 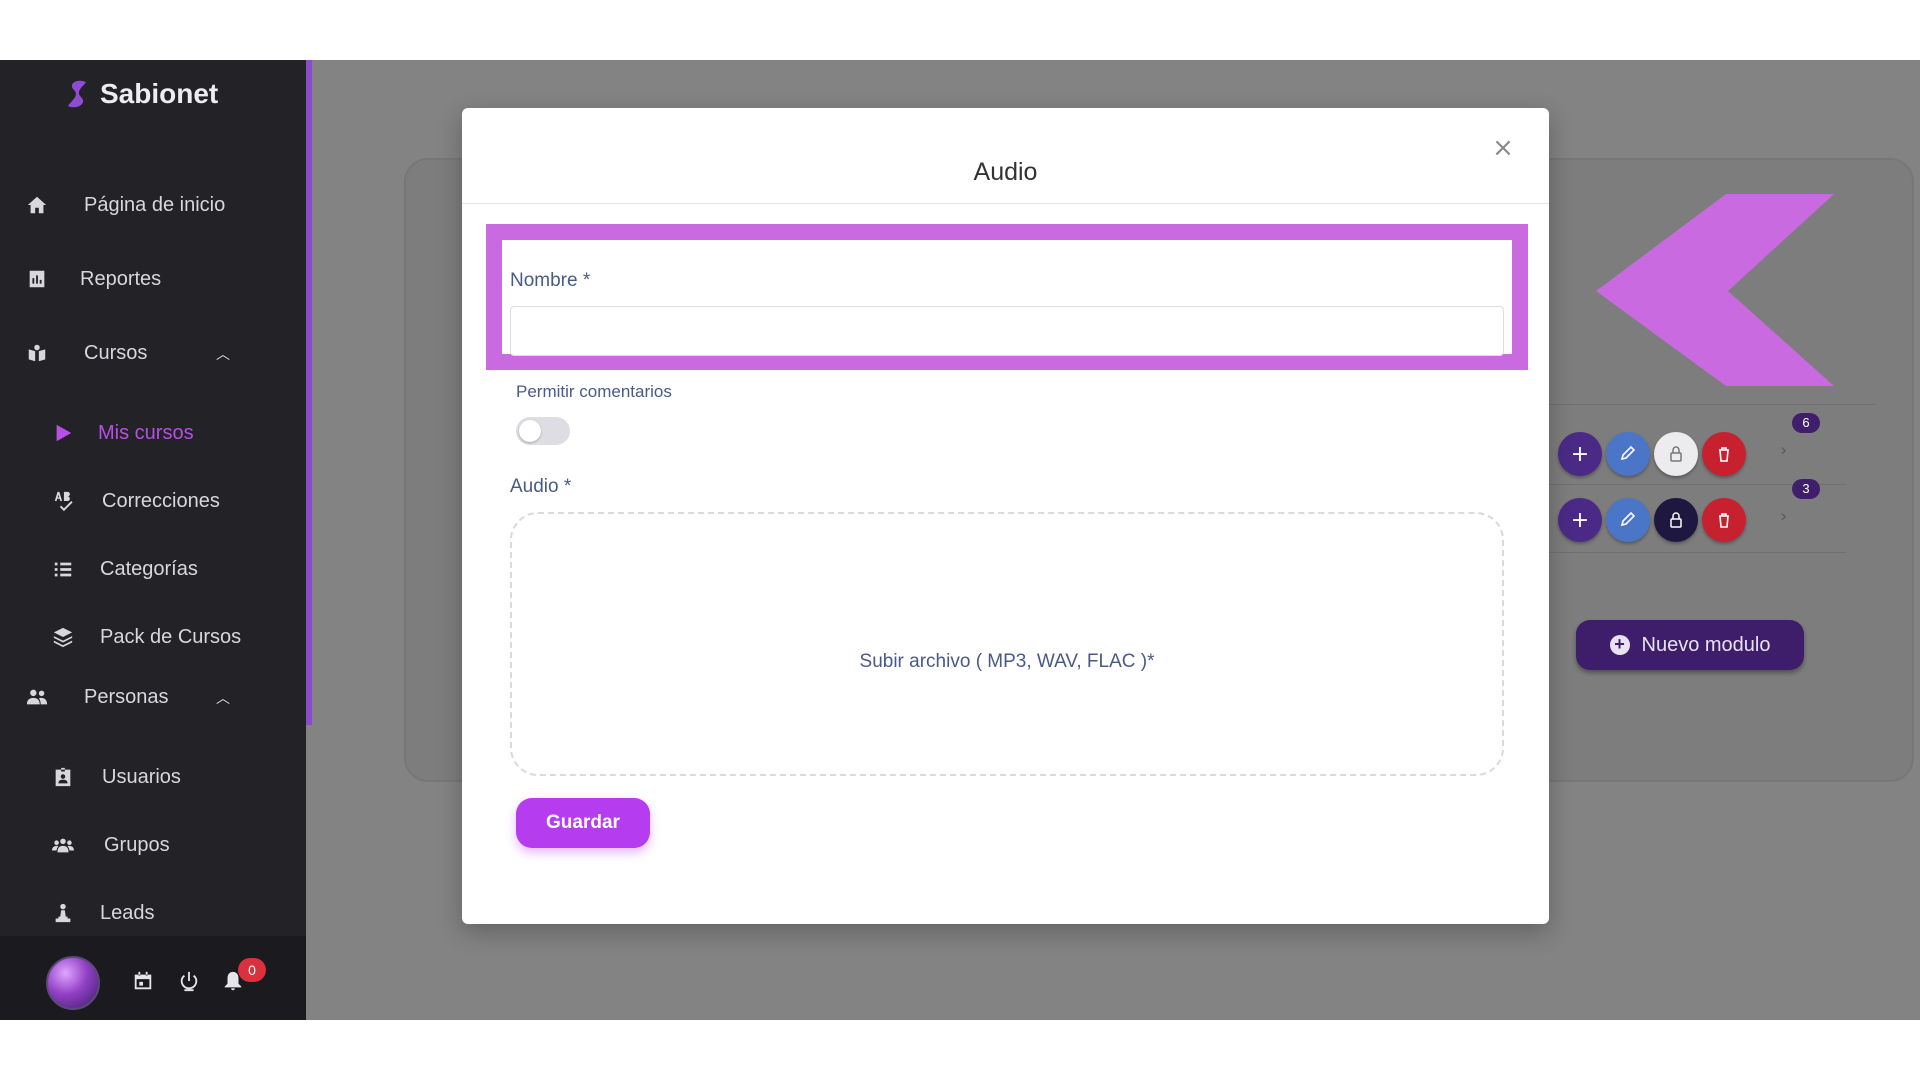 What do you see at coordinates (252, 970) in the screenshot?
I see `notification-badge: 0` at bounding box center [252, 970].